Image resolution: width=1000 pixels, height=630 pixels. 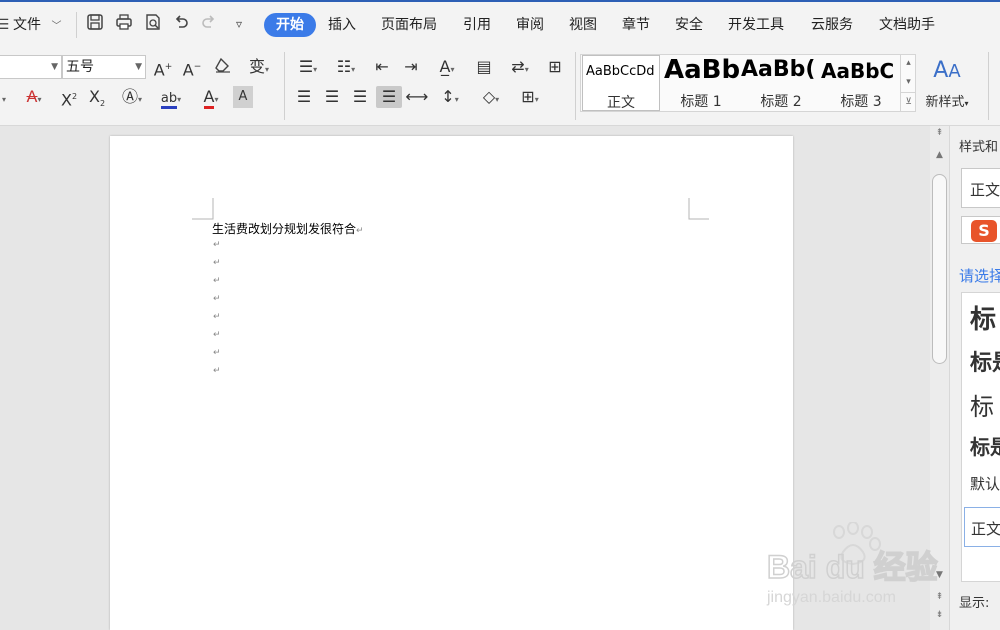 I want to click on borders-icon: ⊞▾, so click(x=530, y=97).